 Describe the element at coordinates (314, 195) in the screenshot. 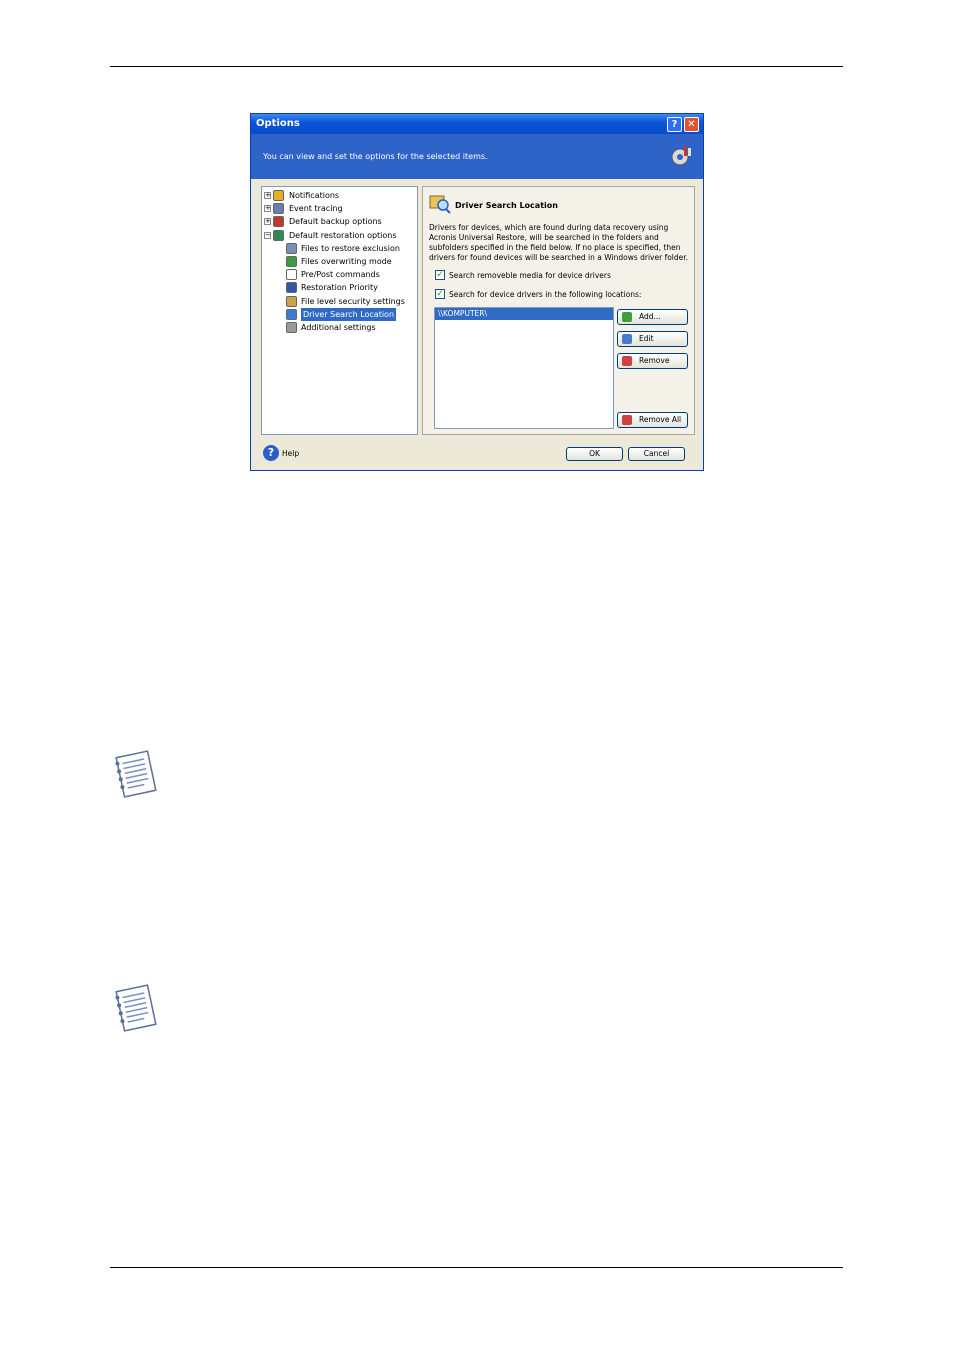

I see `tree-item-label: Notifications` at that location.